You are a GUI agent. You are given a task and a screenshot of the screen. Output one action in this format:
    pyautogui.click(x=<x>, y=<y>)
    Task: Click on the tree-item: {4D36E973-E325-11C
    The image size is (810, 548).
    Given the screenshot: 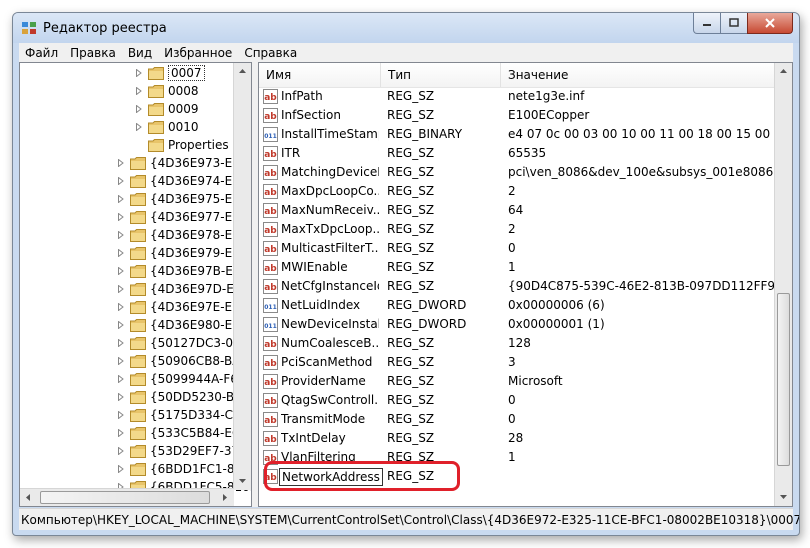 What is the action you would take?
    pyautogui.click(x=183, y=163)
    